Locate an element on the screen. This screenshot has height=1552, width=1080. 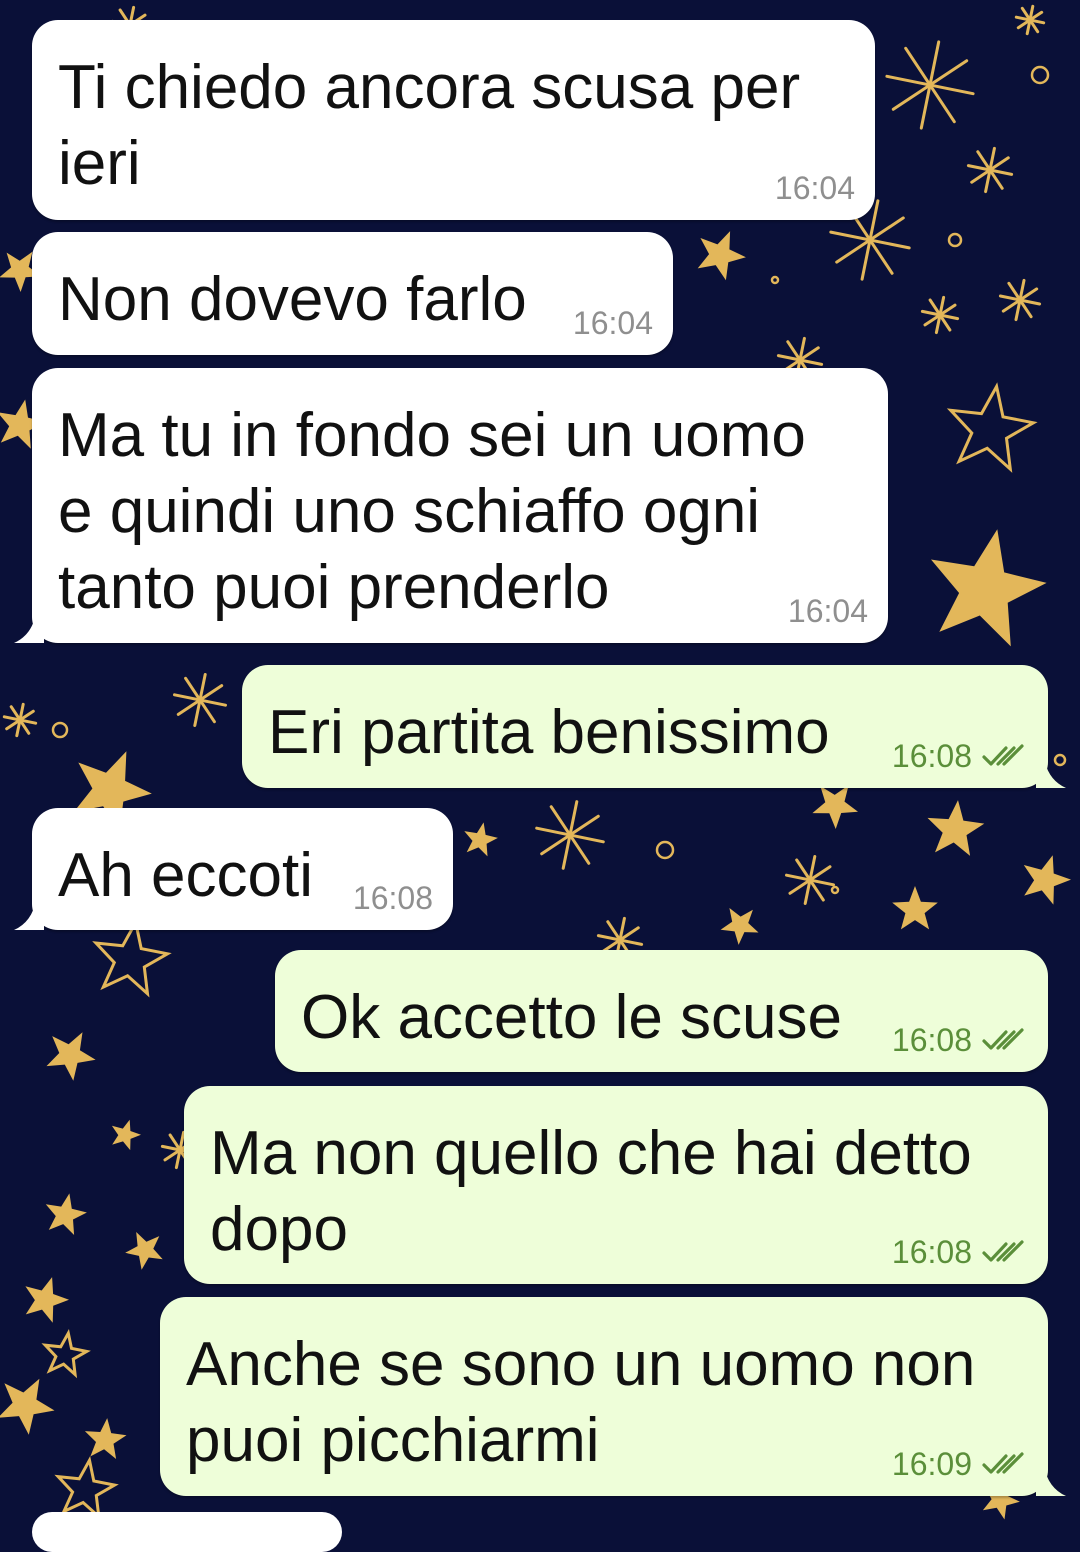
message-bubble-incoming: Non dovevo farlo 16:04 is located at coordinates (352, 293).